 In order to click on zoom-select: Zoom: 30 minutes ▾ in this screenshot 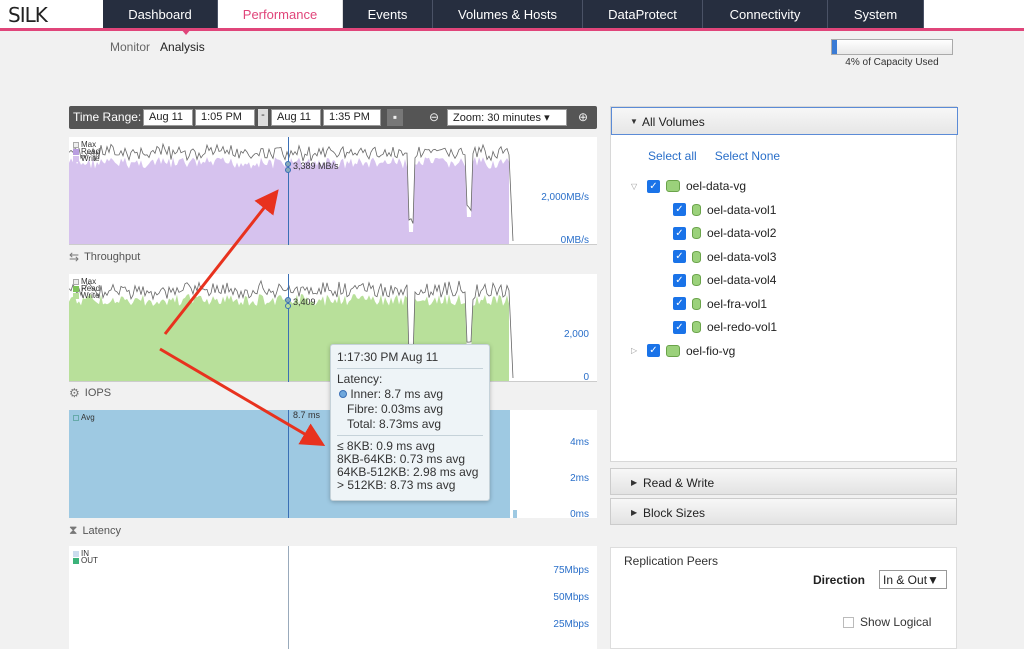, I will do `click(507, 117)`.